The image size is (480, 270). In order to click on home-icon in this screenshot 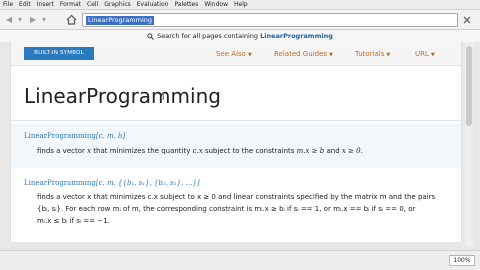, I will do `click(71, 19)`.